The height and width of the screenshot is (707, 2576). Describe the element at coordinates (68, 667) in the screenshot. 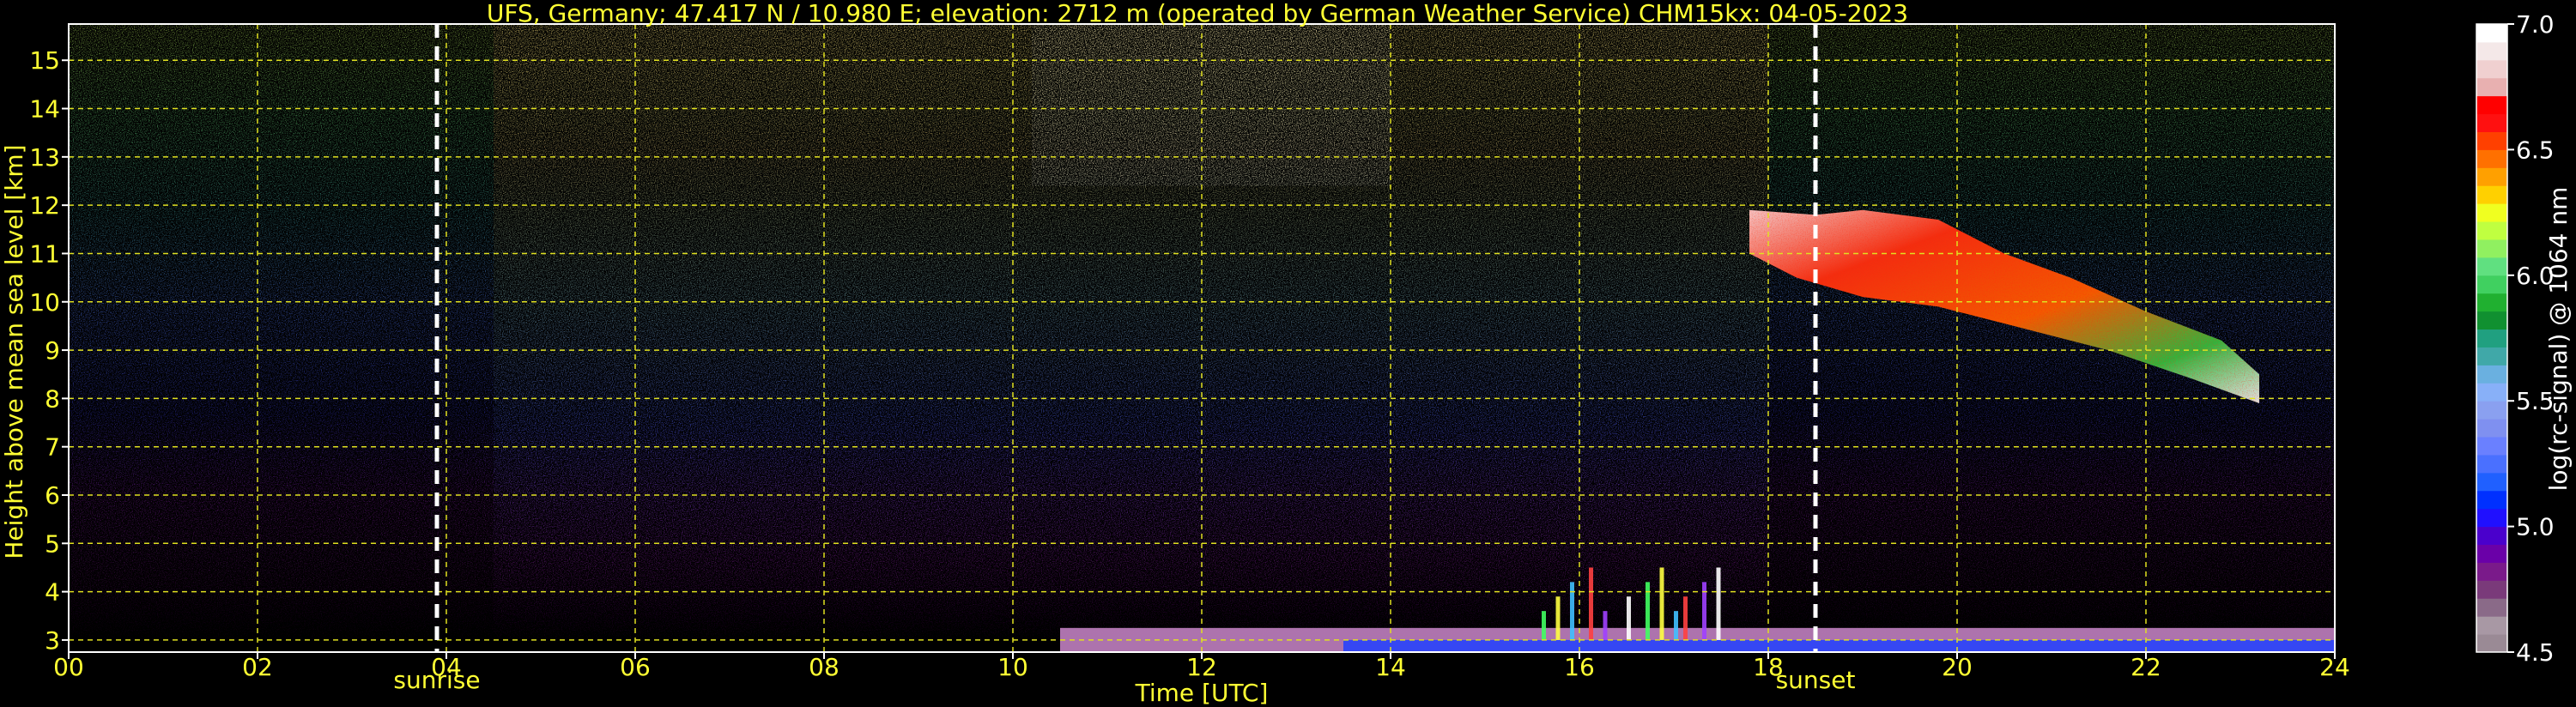

I see `x-tick-label: 00` at that location.